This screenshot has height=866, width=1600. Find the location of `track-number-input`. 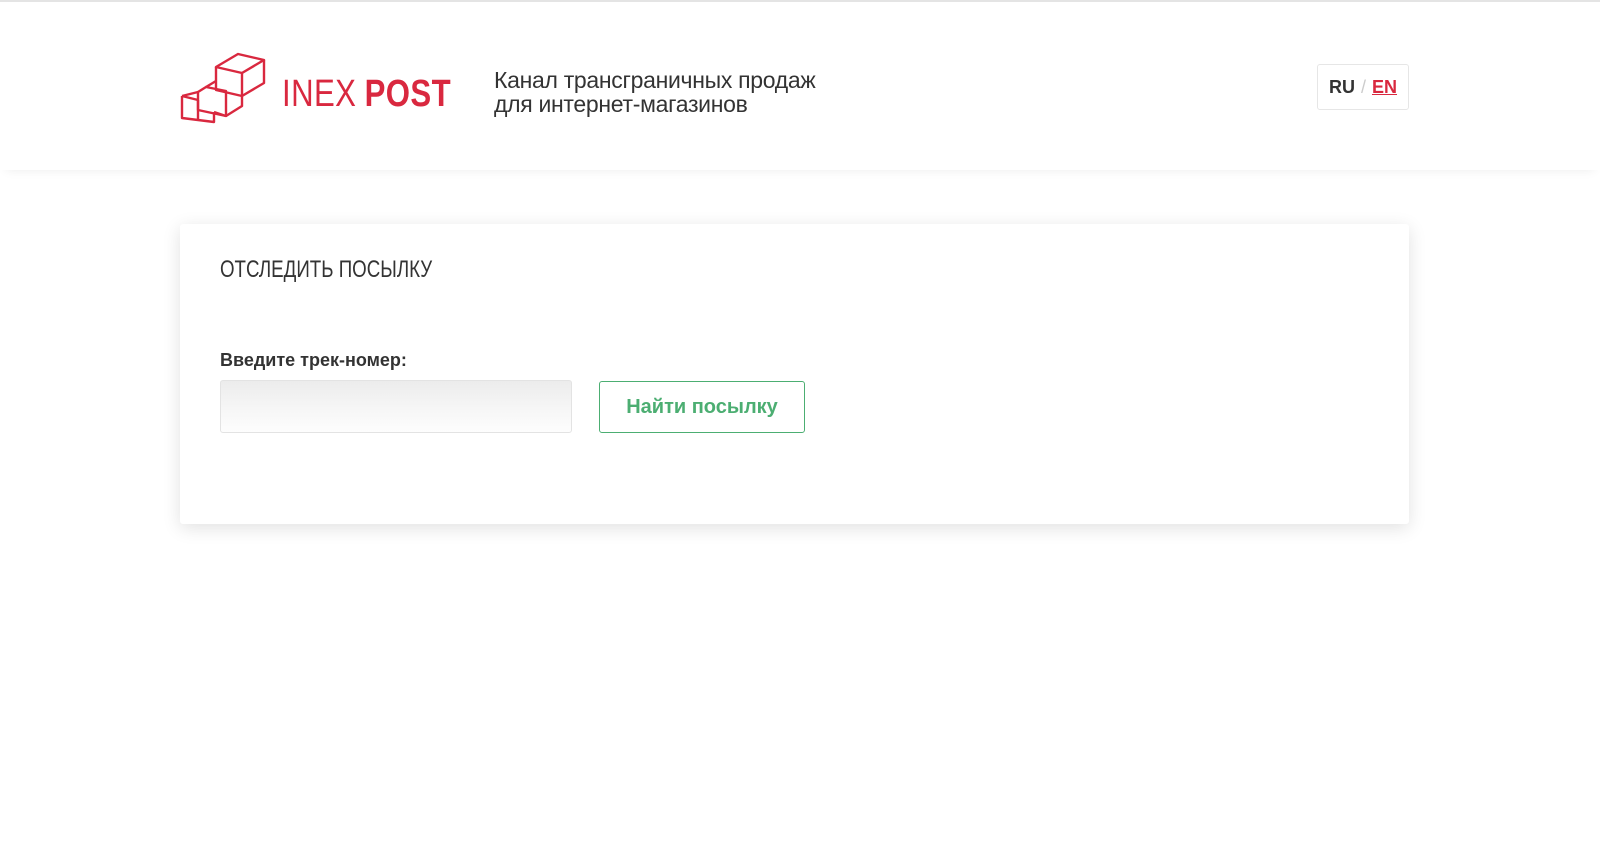

track-number-input is located at coordinates (396, 406).